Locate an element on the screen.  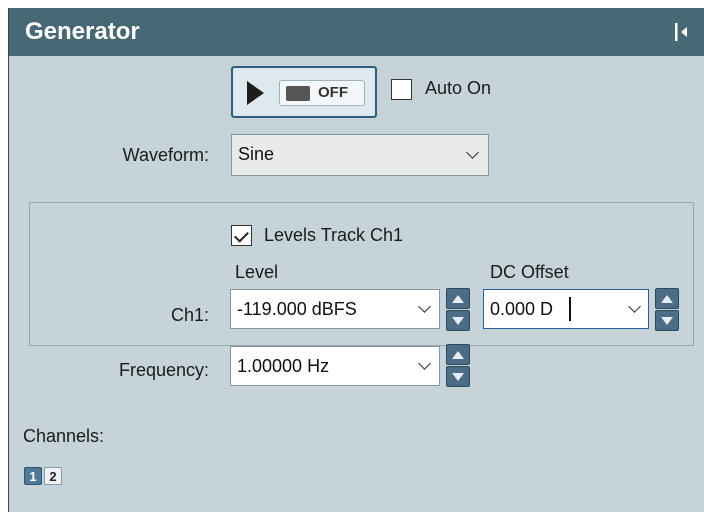
generator-toggle-button: OFF is located at coordinates (304, 92).